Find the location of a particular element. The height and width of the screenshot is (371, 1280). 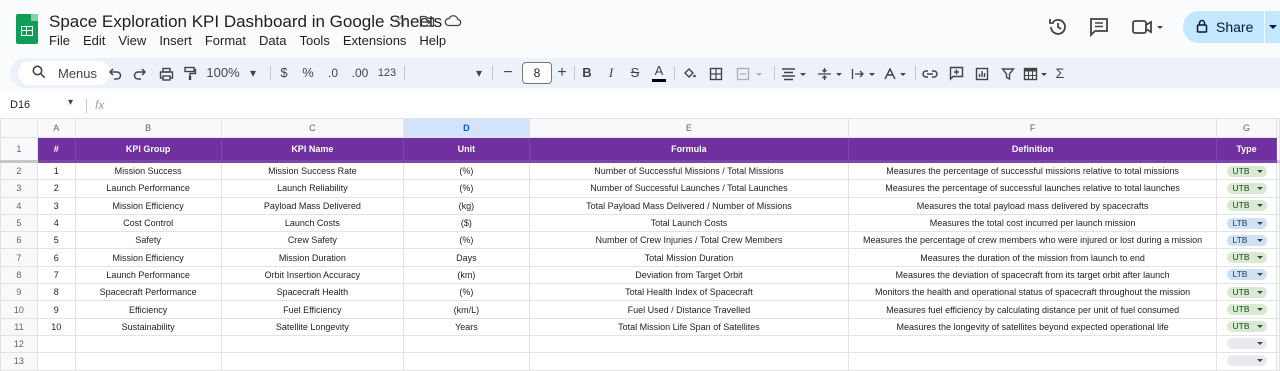

header-cell-number: # is located at coordinates (56, 150).